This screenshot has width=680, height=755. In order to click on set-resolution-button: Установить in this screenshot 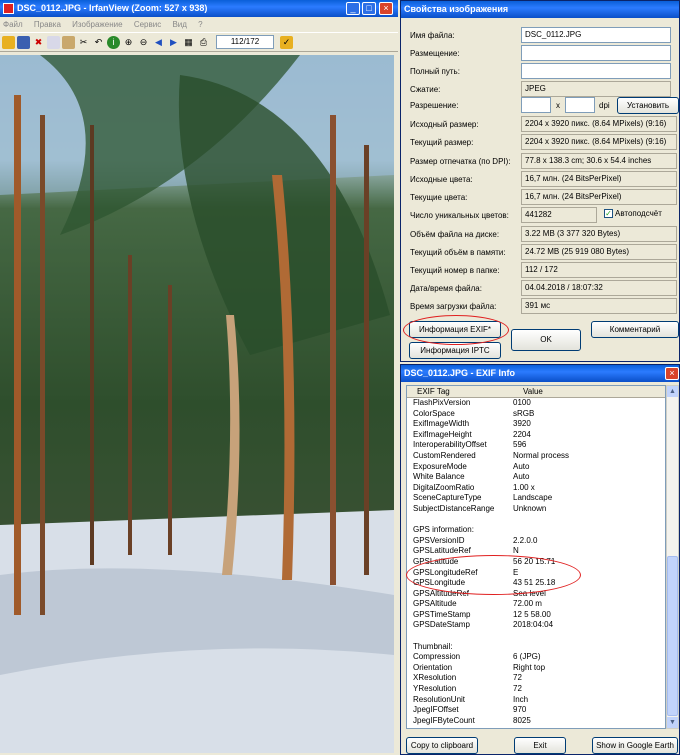, I will do `click(648, 105)`.